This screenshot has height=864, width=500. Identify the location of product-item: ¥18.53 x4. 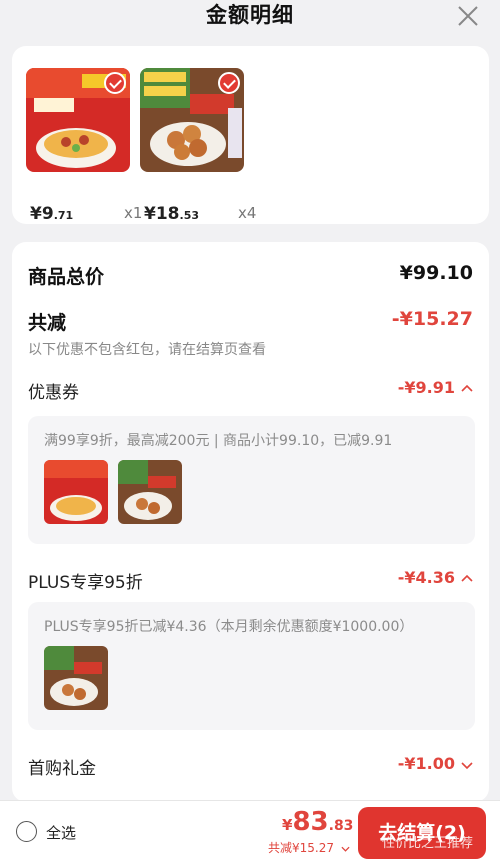
(198, 146).